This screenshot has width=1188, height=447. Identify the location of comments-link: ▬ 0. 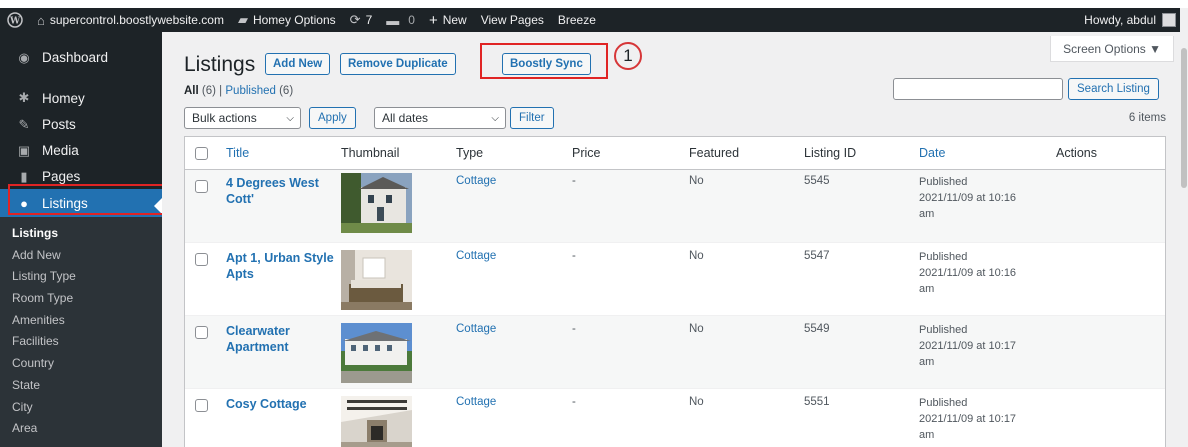
(400, 20).